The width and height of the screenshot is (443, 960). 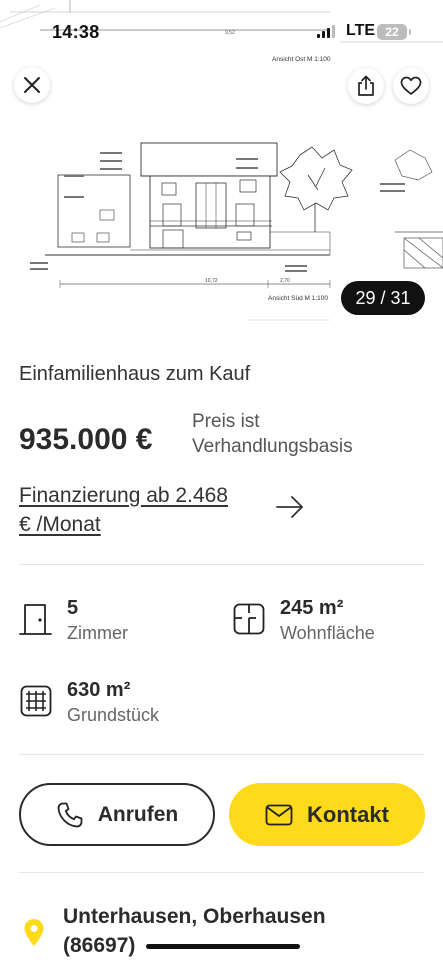 I want to click on network-type: LTE, so click(x=361, y=30).